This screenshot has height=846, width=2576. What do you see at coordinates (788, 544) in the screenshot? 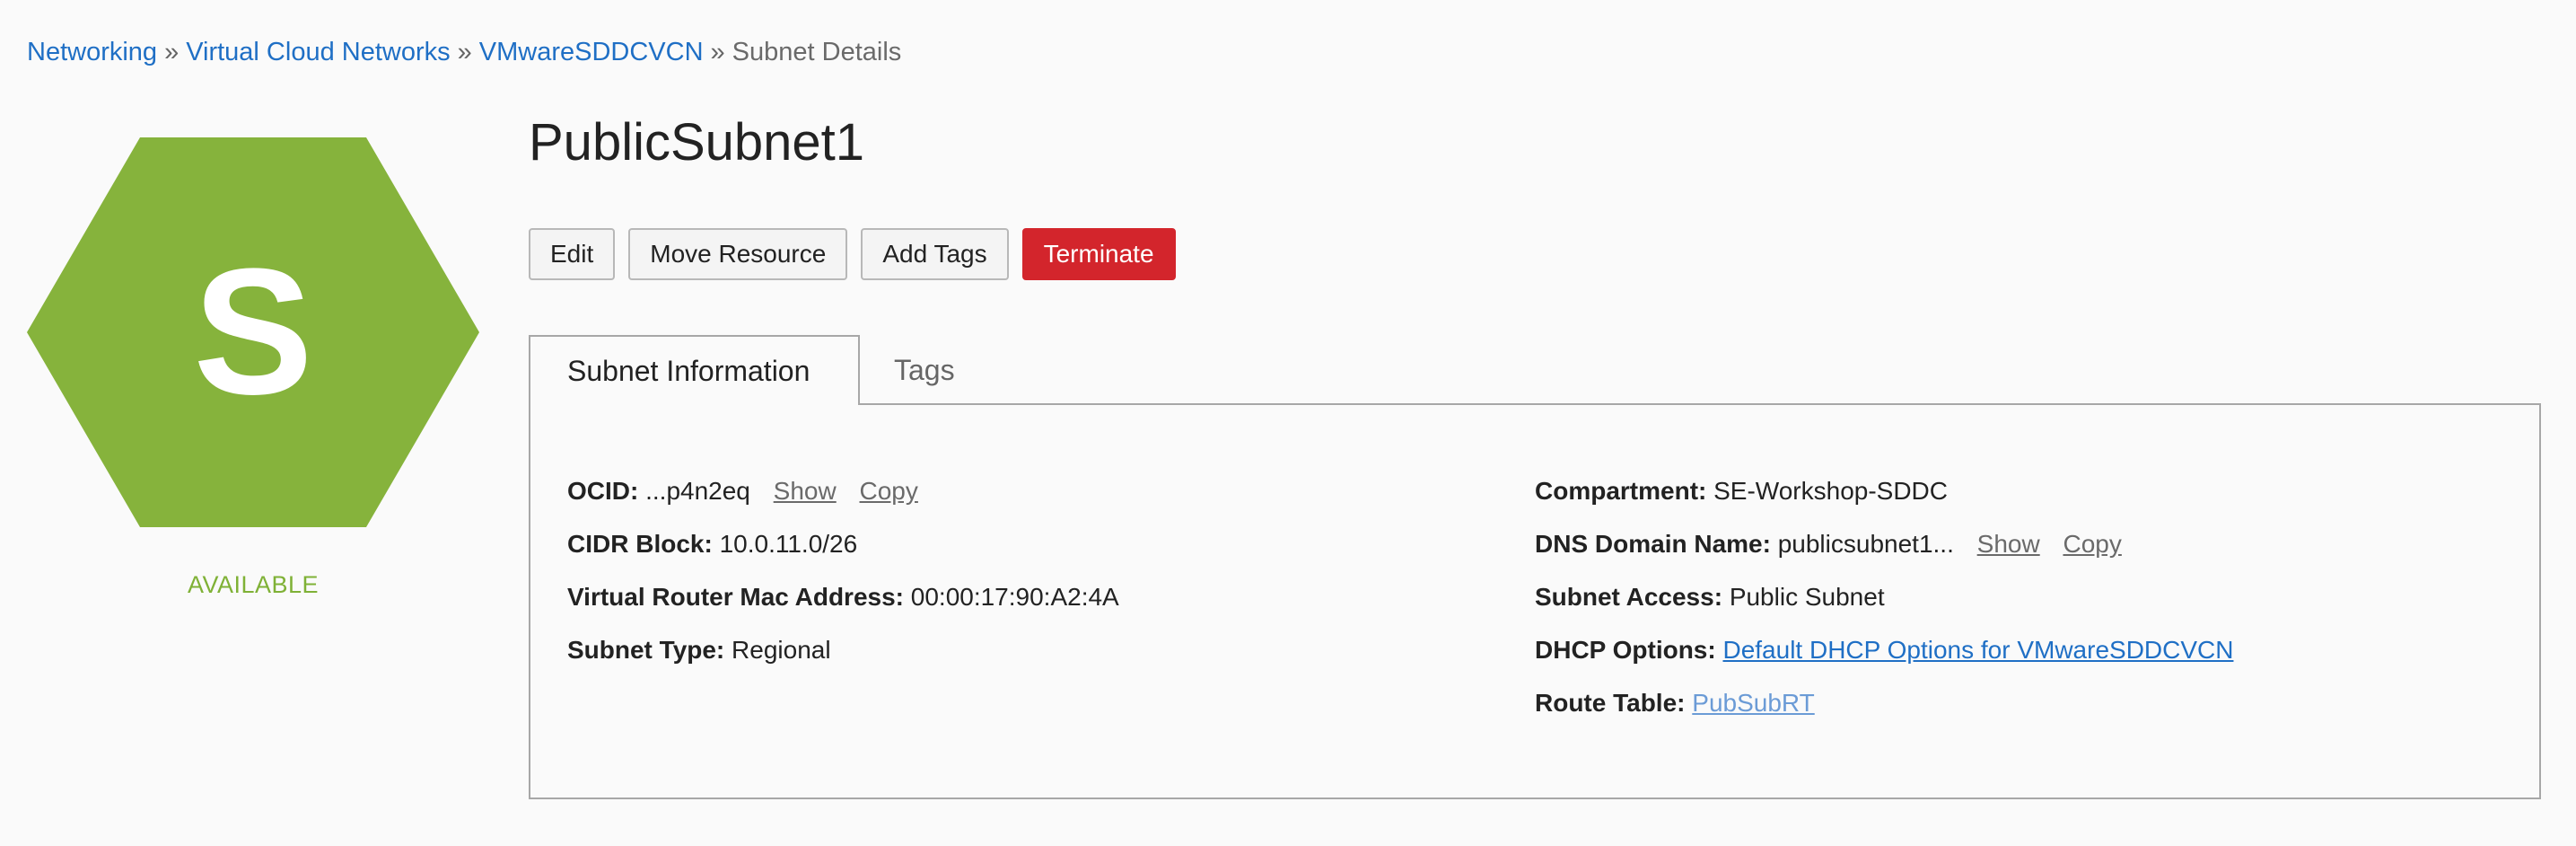
I see `cidr-value: 10.0.11.0/26` at bounding box center [788, 544].